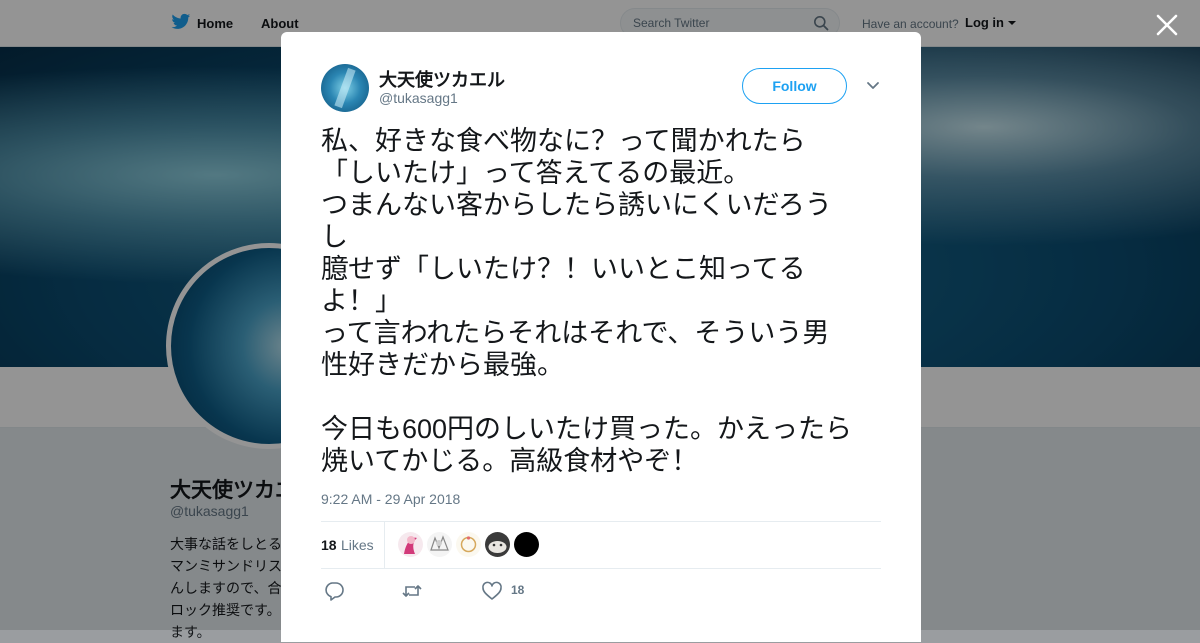  Describe the element at coordinates (576, 205) in the screenshot. I see `tweet-text-line: つまんない客からしたら誘いにくいだろう` at that location.